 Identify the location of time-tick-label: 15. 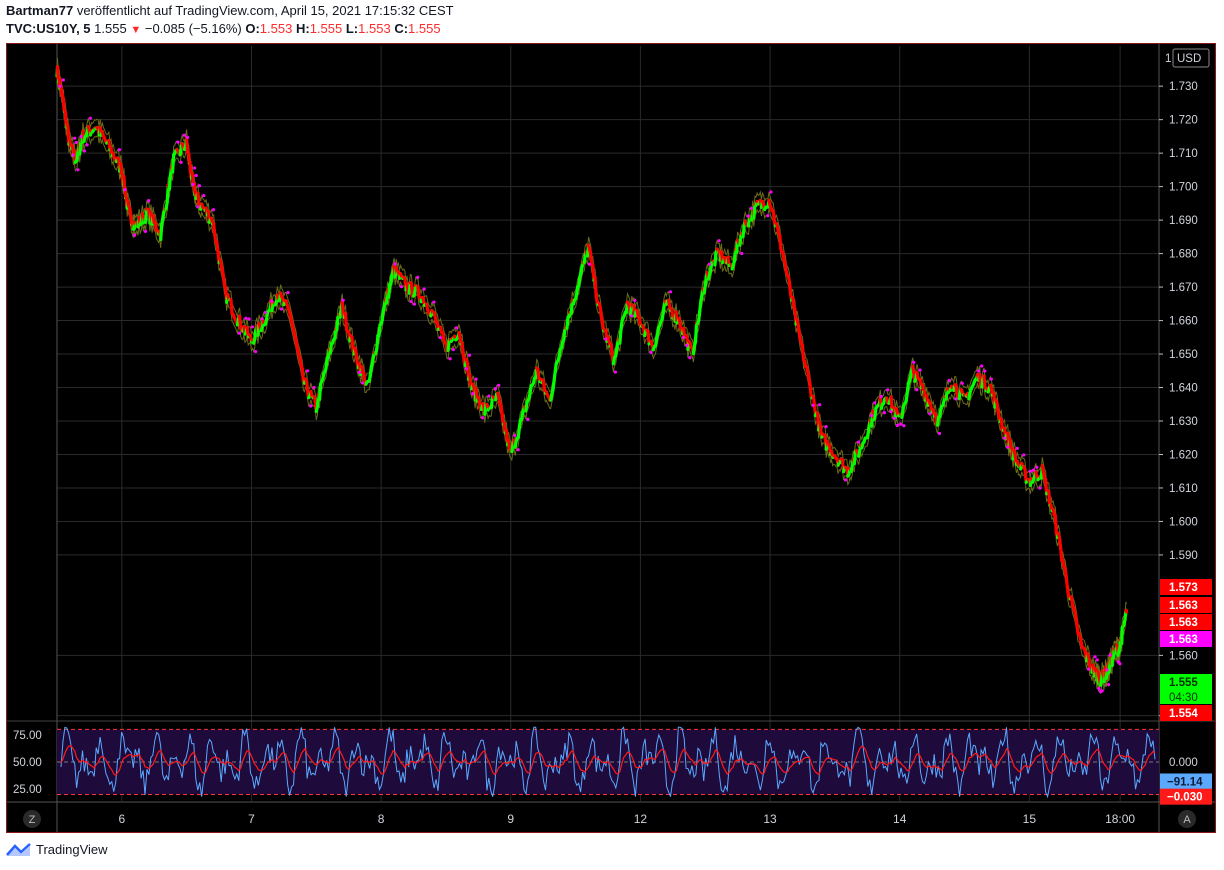
(1030, 819).